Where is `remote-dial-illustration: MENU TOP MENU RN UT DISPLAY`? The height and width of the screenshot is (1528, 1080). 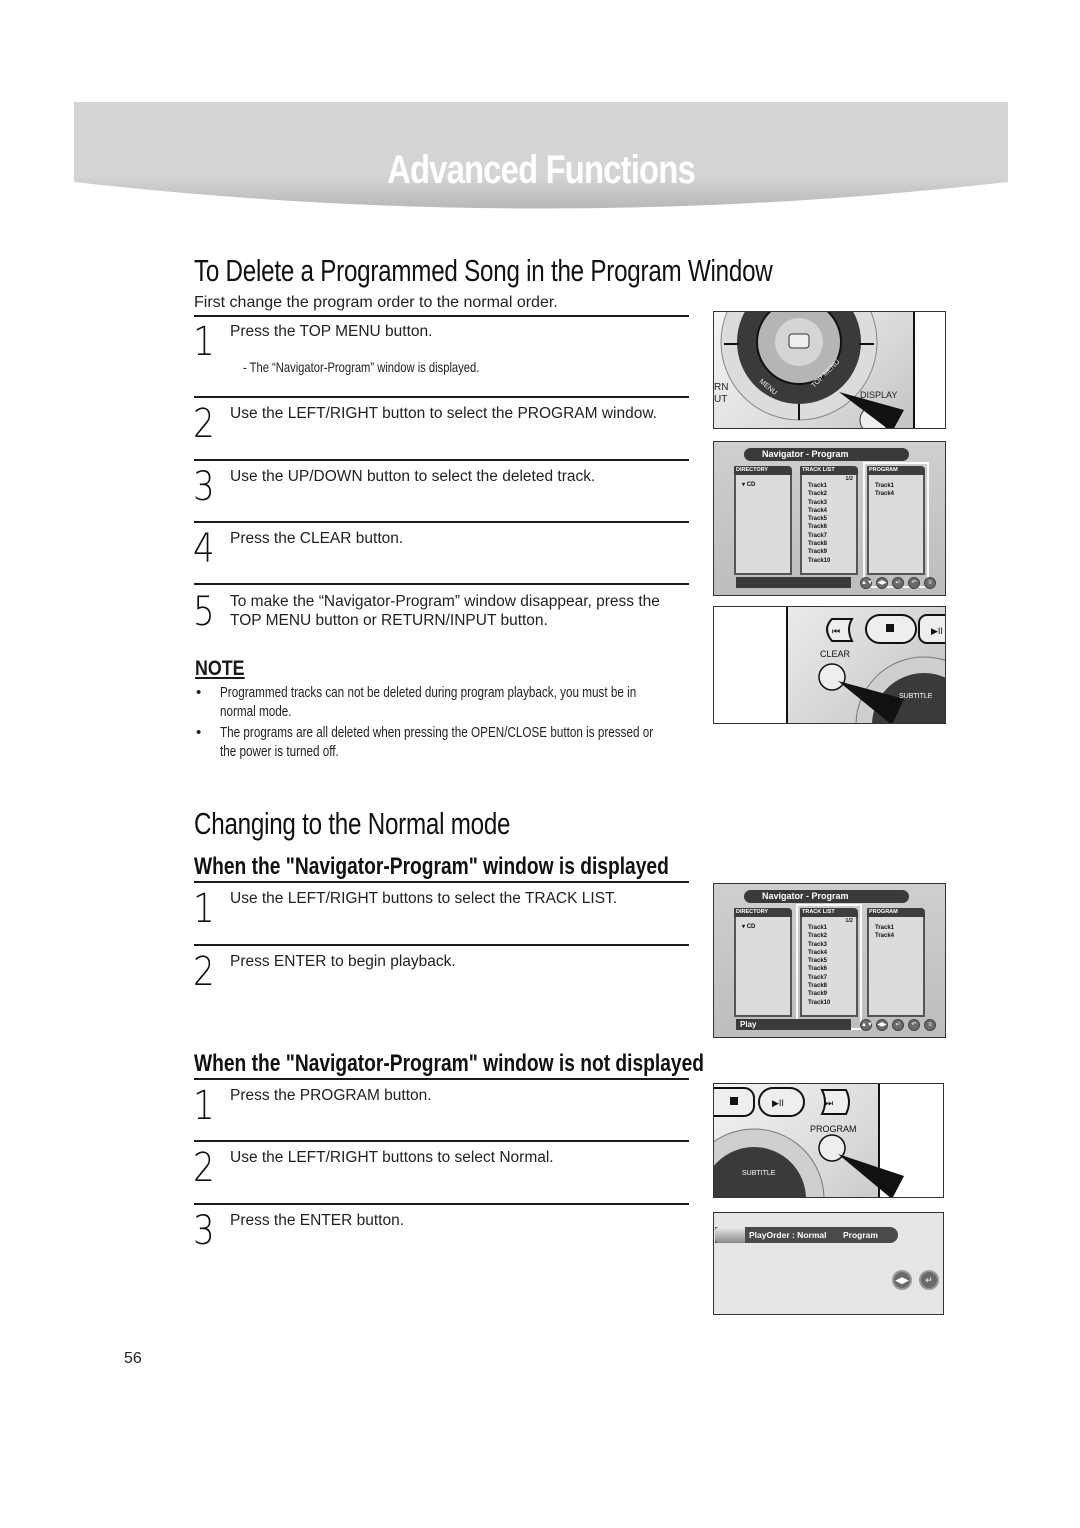 remote-dial-illustration: MENU TOP MENU RN UT DISPLAY is located at coordinates (829, 370).